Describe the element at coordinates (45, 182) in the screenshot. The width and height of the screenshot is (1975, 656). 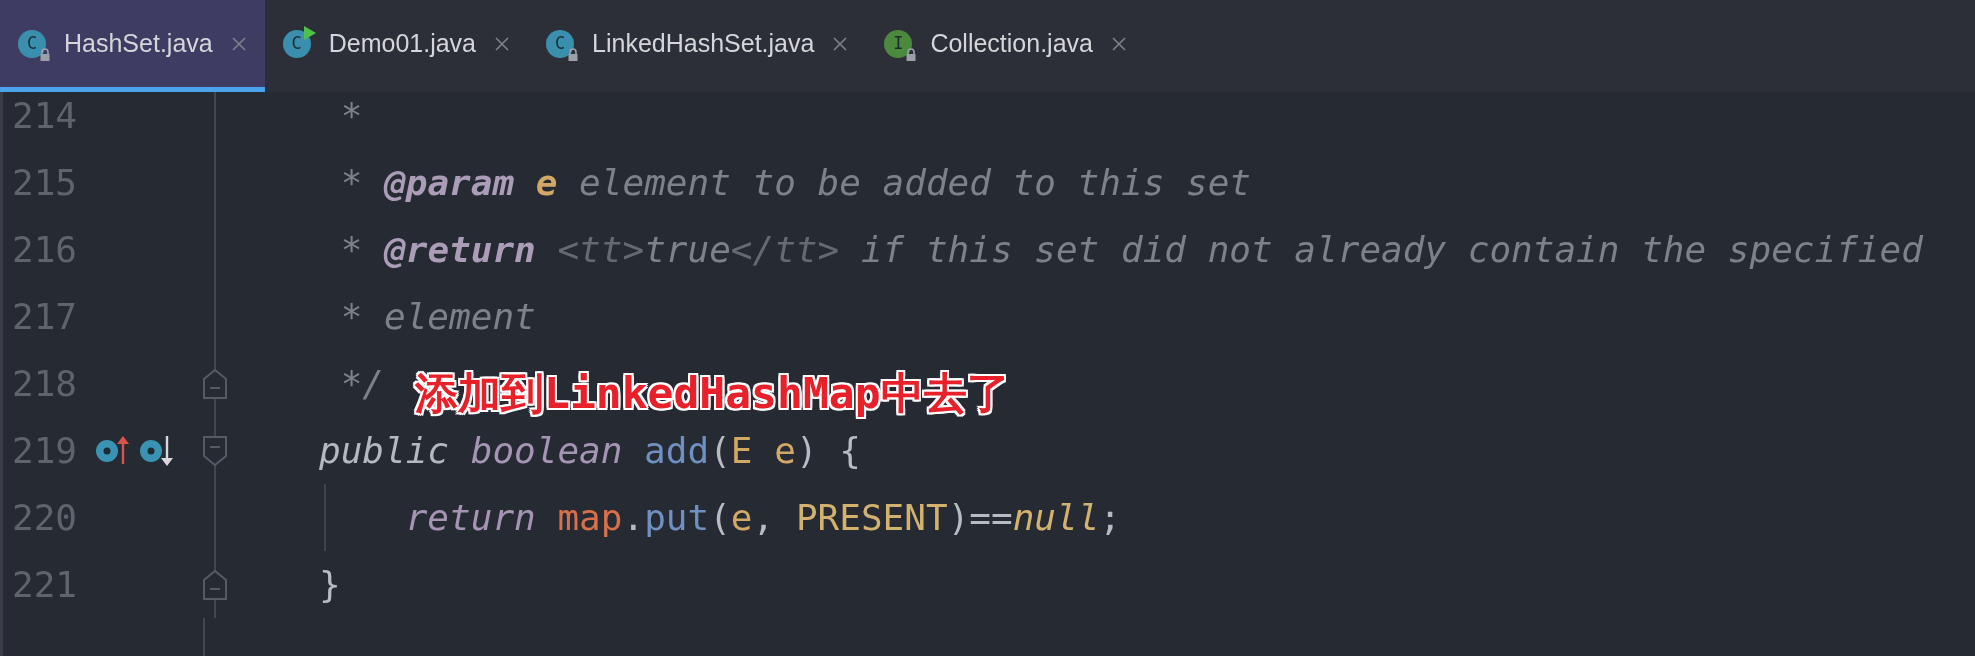
I see `line-number: 215` at that location.